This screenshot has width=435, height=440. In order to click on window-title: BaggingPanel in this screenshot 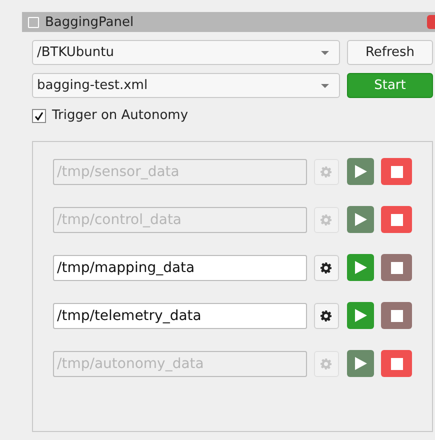, I will do `click(89, 22)`.